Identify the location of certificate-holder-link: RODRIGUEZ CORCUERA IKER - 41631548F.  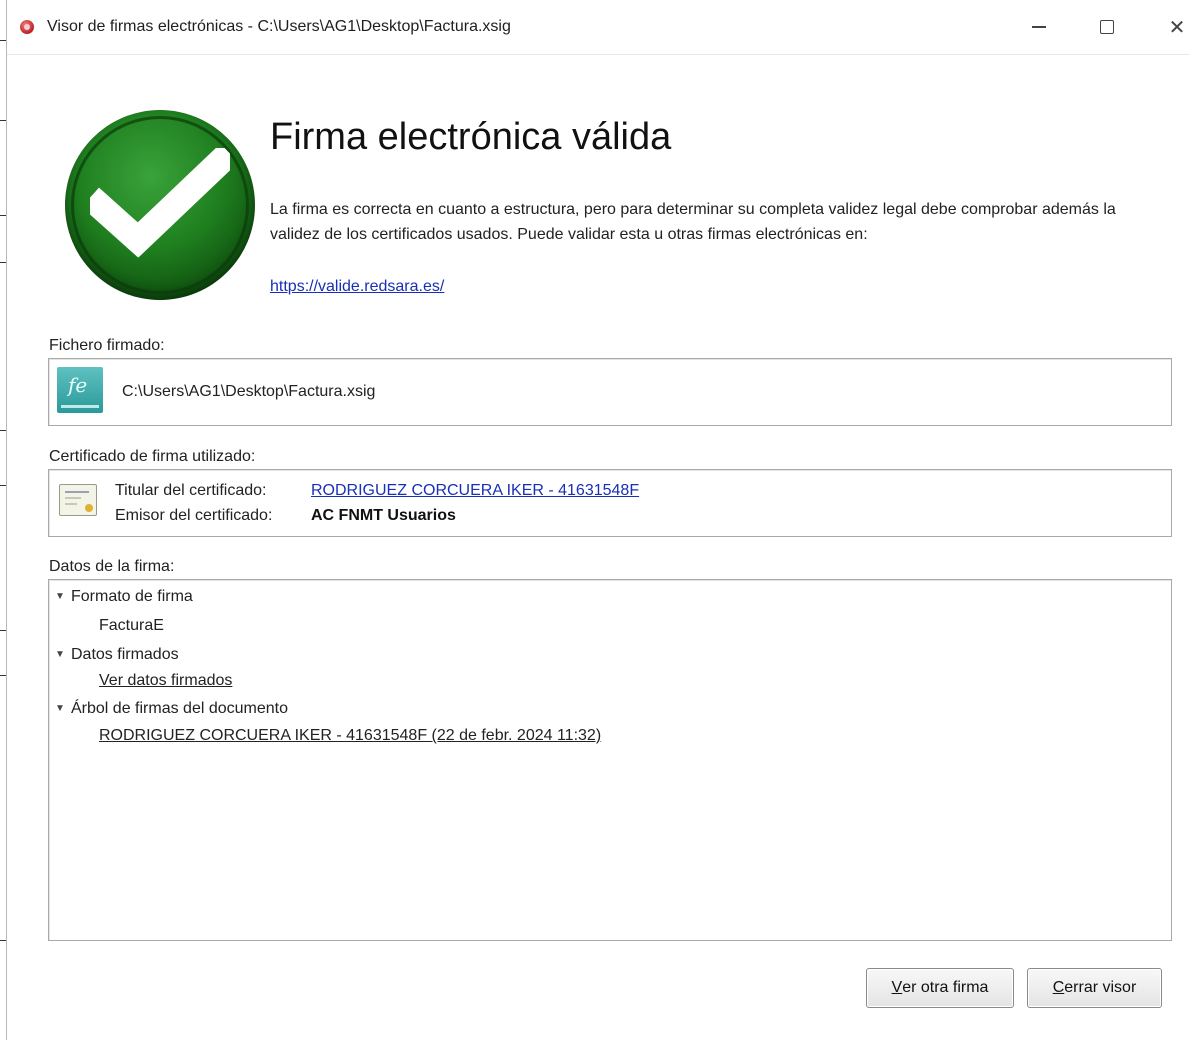
(475, 491).